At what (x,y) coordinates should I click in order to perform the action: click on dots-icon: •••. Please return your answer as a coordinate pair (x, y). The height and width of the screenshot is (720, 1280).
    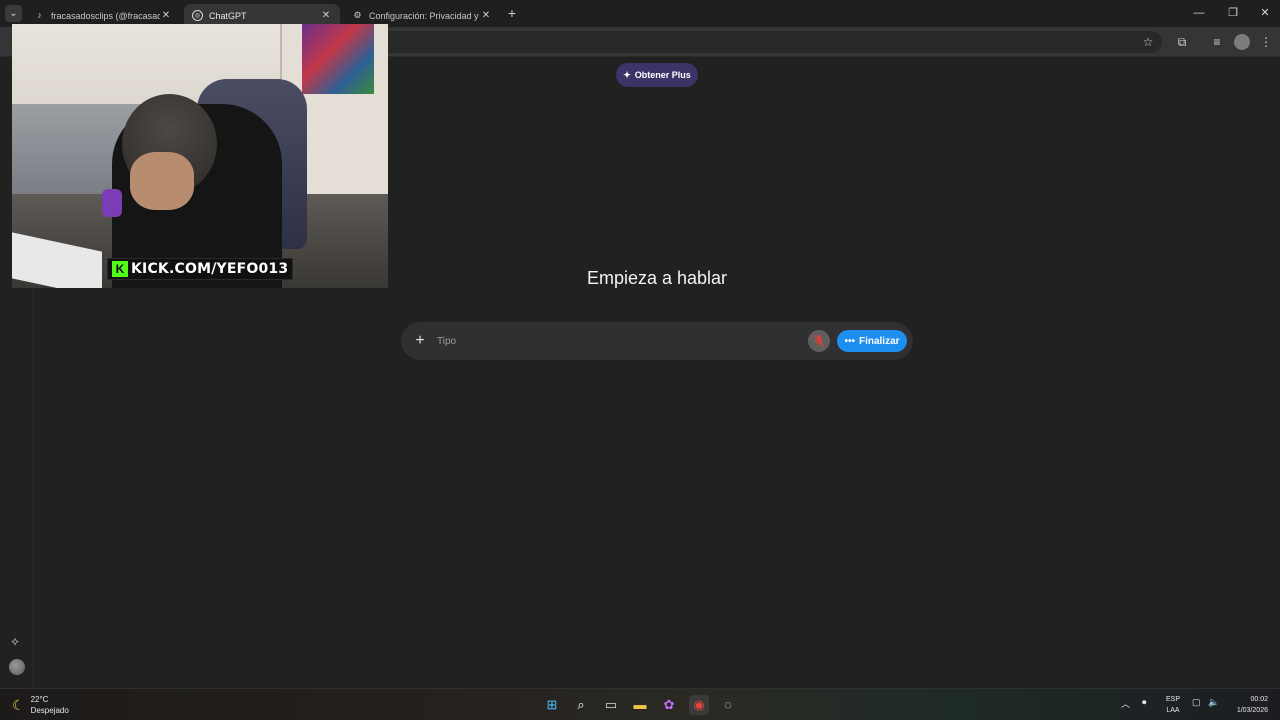
    Looking at the image, I should click on (849, 341).